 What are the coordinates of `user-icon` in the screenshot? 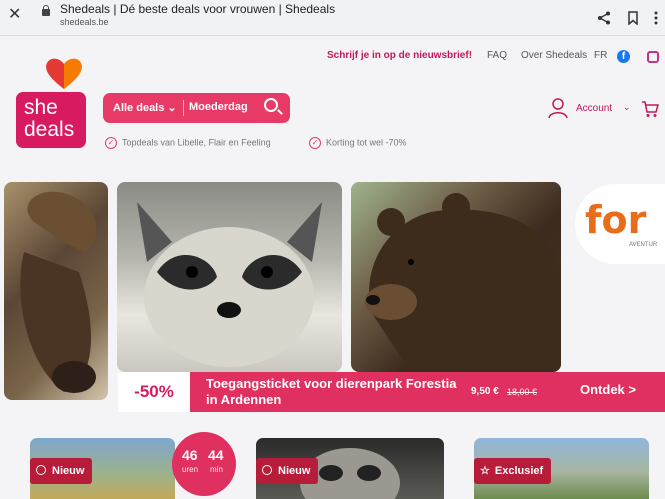 It's located at (558, 108).